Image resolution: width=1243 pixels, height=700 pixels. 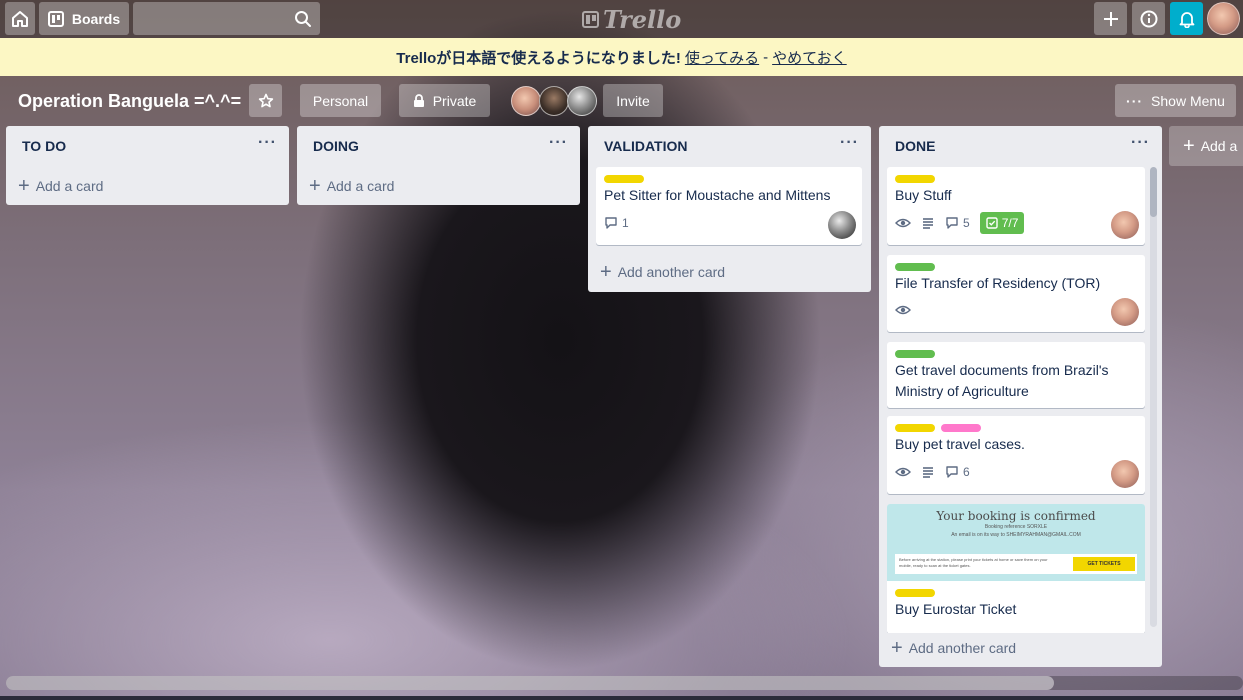 What do you see at coordinates (645, 146) in the screenshot?
I see `list-title: VALIDATION` at bounding box center [645, 146].